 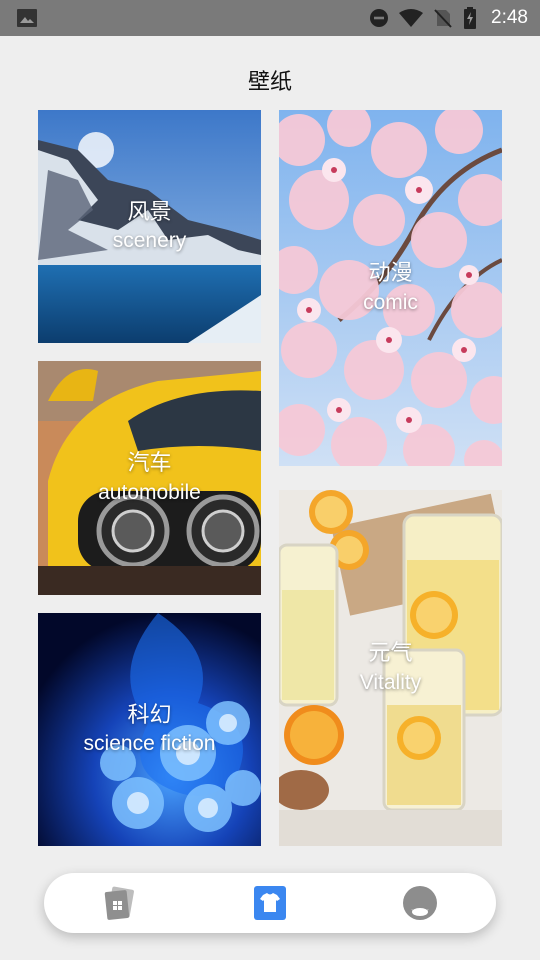 I want to click on tile-caption: 动漫 comic, so click(x=390, y=288).